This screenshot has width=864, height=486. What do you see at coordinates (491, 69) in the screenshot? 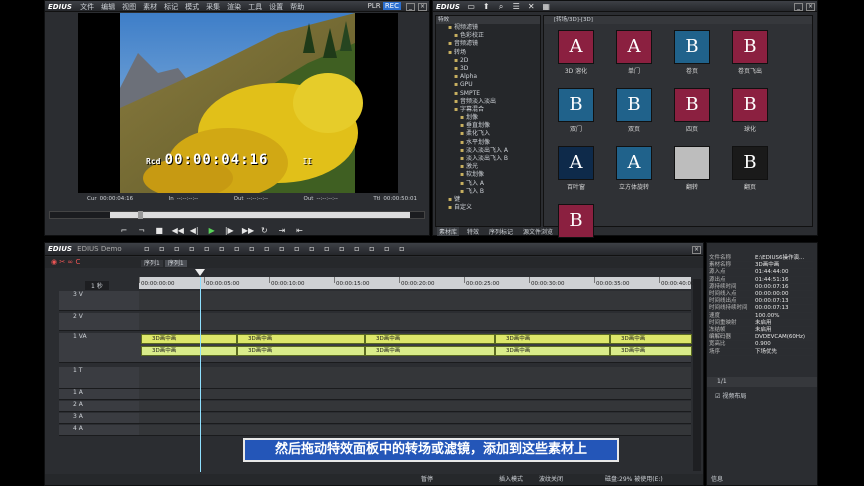
I see `tree-item: ▪ 3D` at bounding box center [491, 69].